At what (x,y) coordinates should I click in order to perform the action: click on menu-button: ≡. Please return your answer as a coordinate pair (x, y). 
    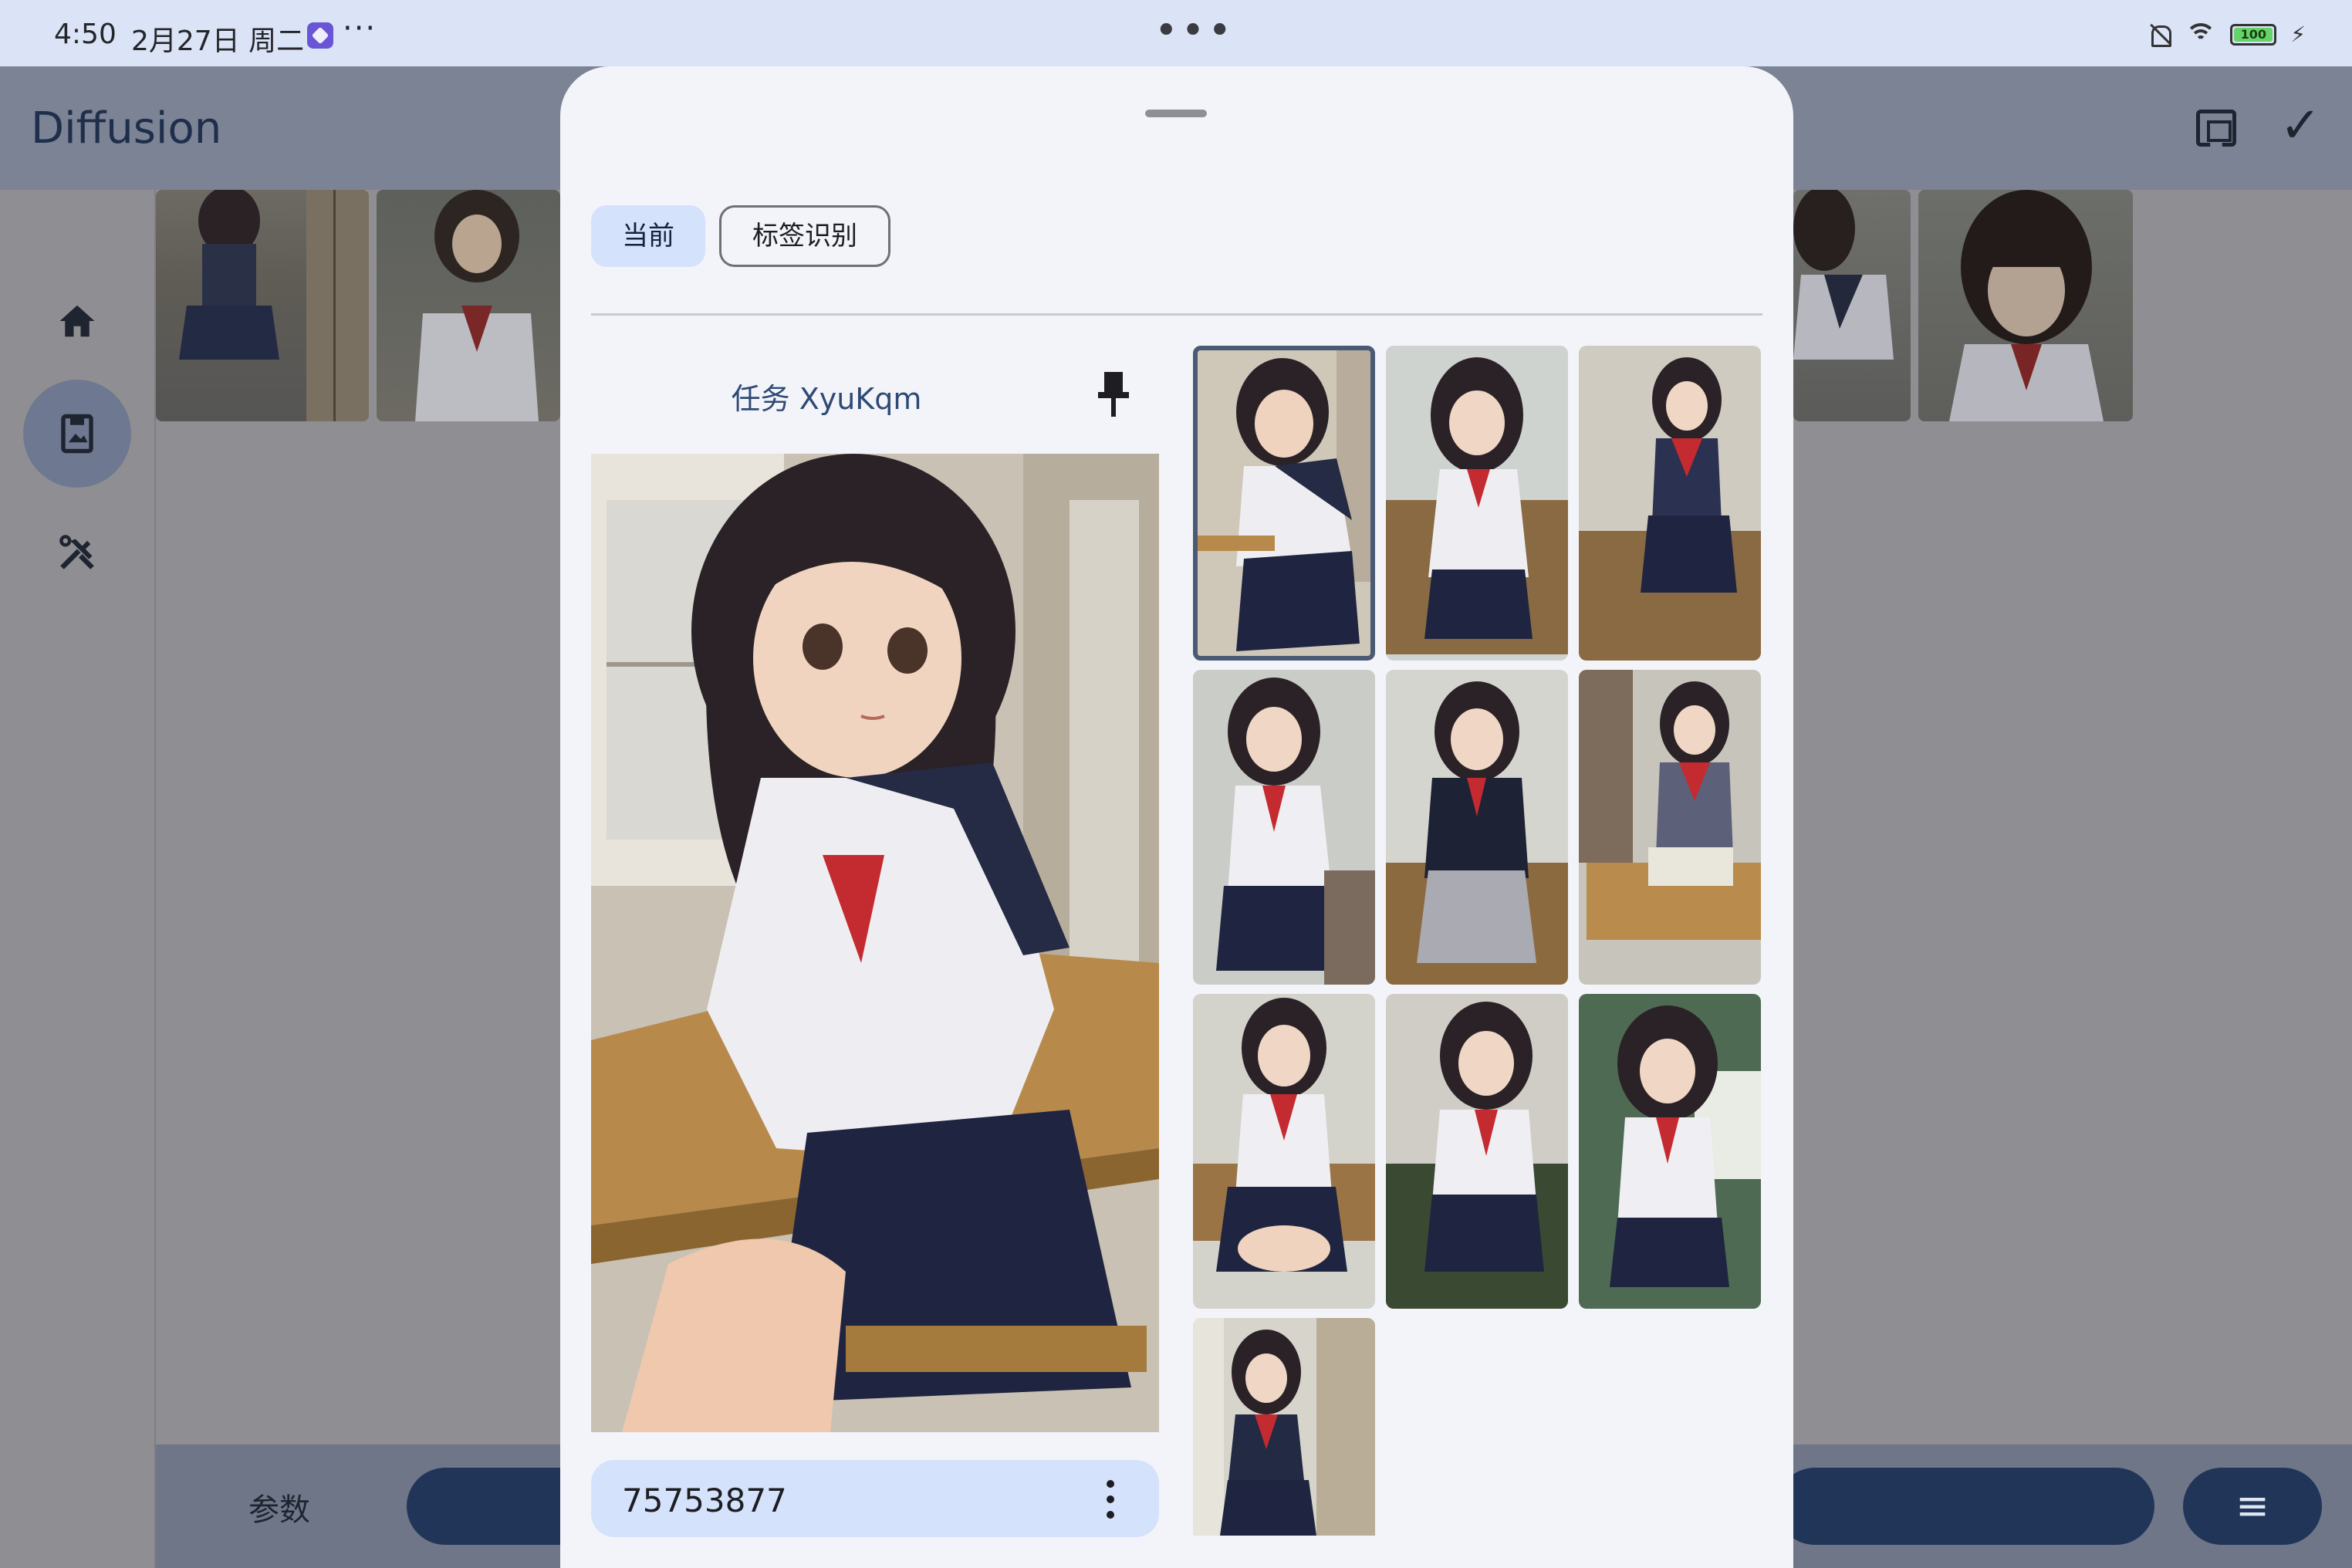
    Looking at the image, I should click on (2252, 1506).